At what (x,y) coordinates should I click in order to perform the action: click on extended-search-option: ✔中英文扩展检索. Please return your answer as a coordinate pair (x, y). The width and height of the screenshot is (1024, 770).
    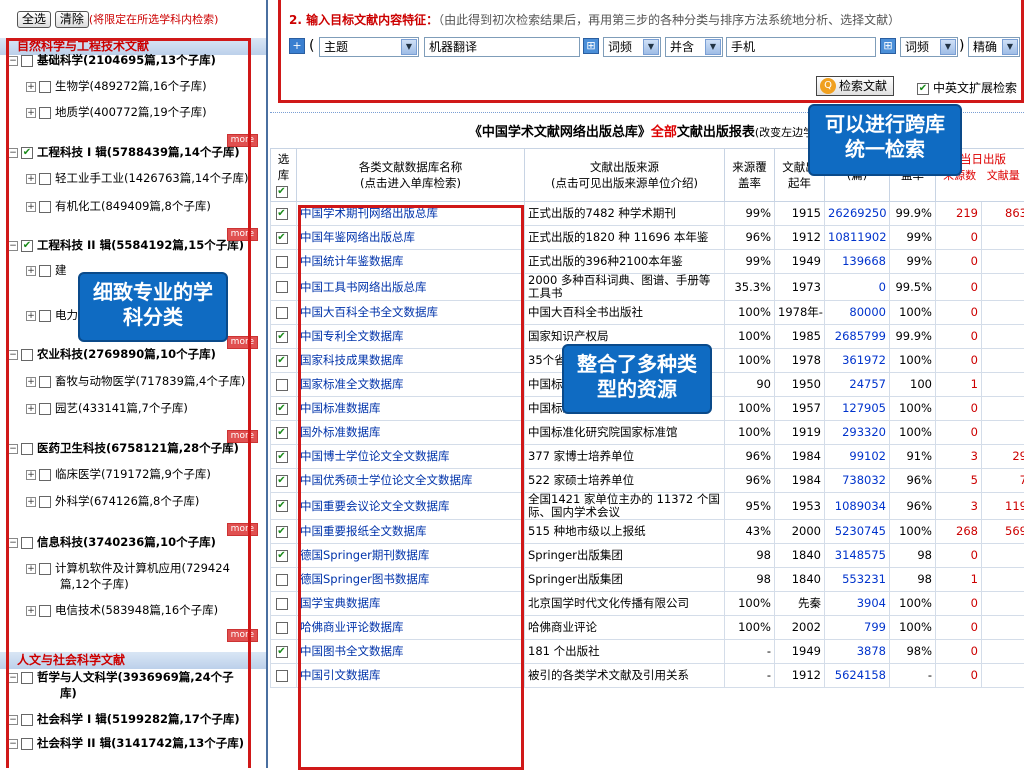
    Looking at the image, I should click on (967, 87).